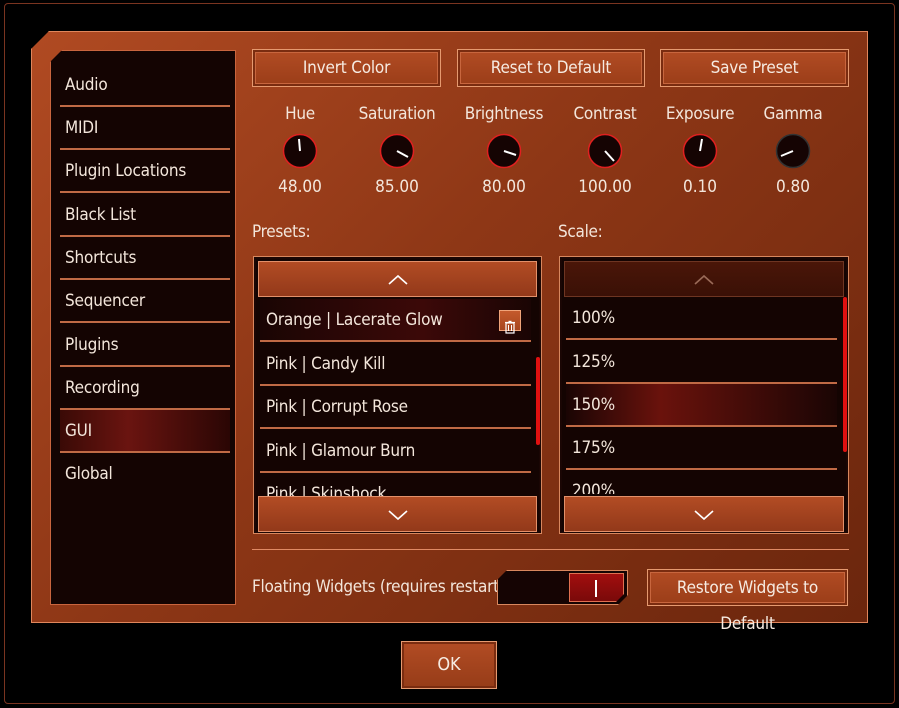 The width and height of the screenshot is (899, 708). I want to click on presets-scrollbar, so click(538, 401).